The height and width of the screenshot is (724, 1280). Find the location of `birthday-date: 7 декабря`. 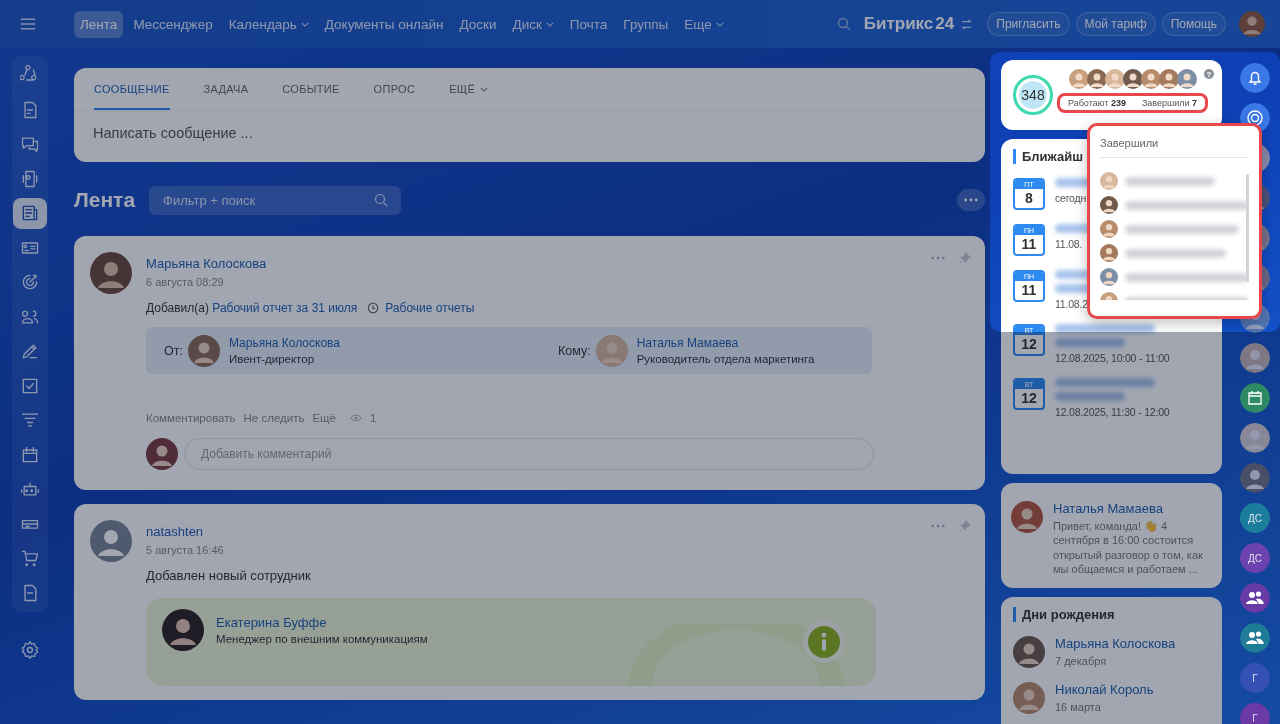

birthday-date: 7 декабря is located at coordinates (1081, 661).